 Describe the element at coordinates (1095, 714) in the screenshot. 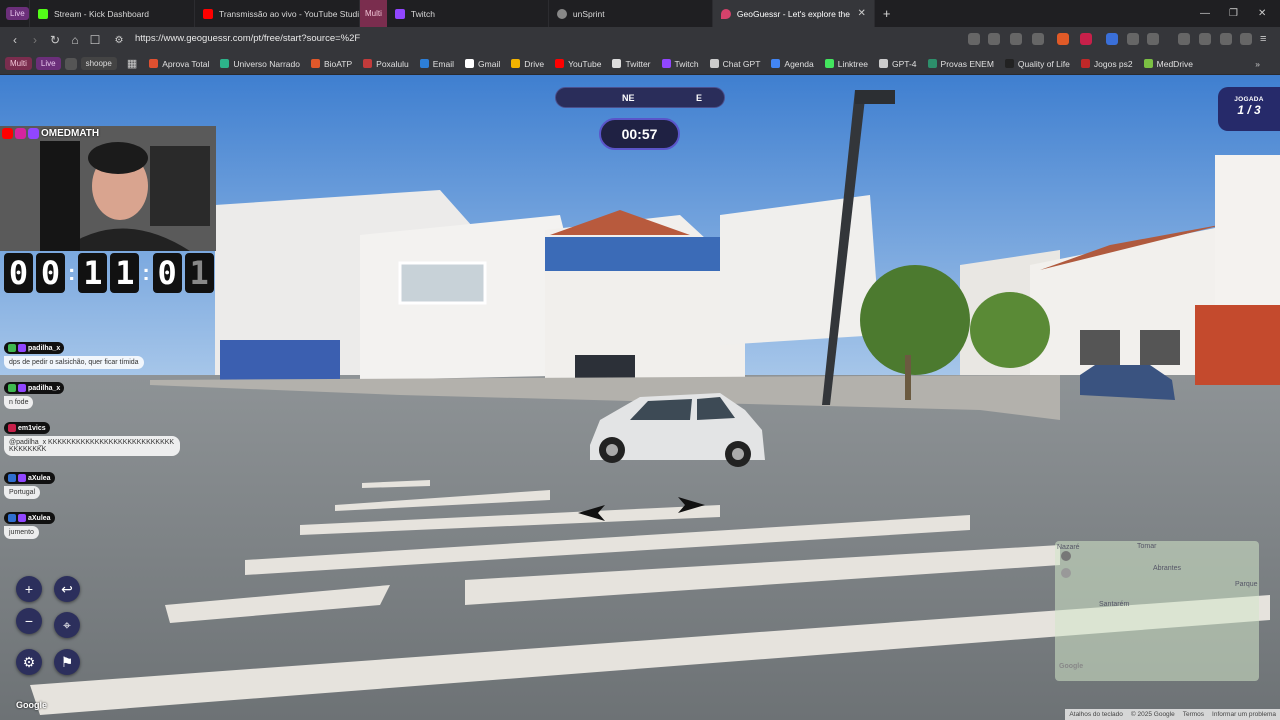

I see `keyboard-shortcuts-link: Atalhos do teclado` at that location.